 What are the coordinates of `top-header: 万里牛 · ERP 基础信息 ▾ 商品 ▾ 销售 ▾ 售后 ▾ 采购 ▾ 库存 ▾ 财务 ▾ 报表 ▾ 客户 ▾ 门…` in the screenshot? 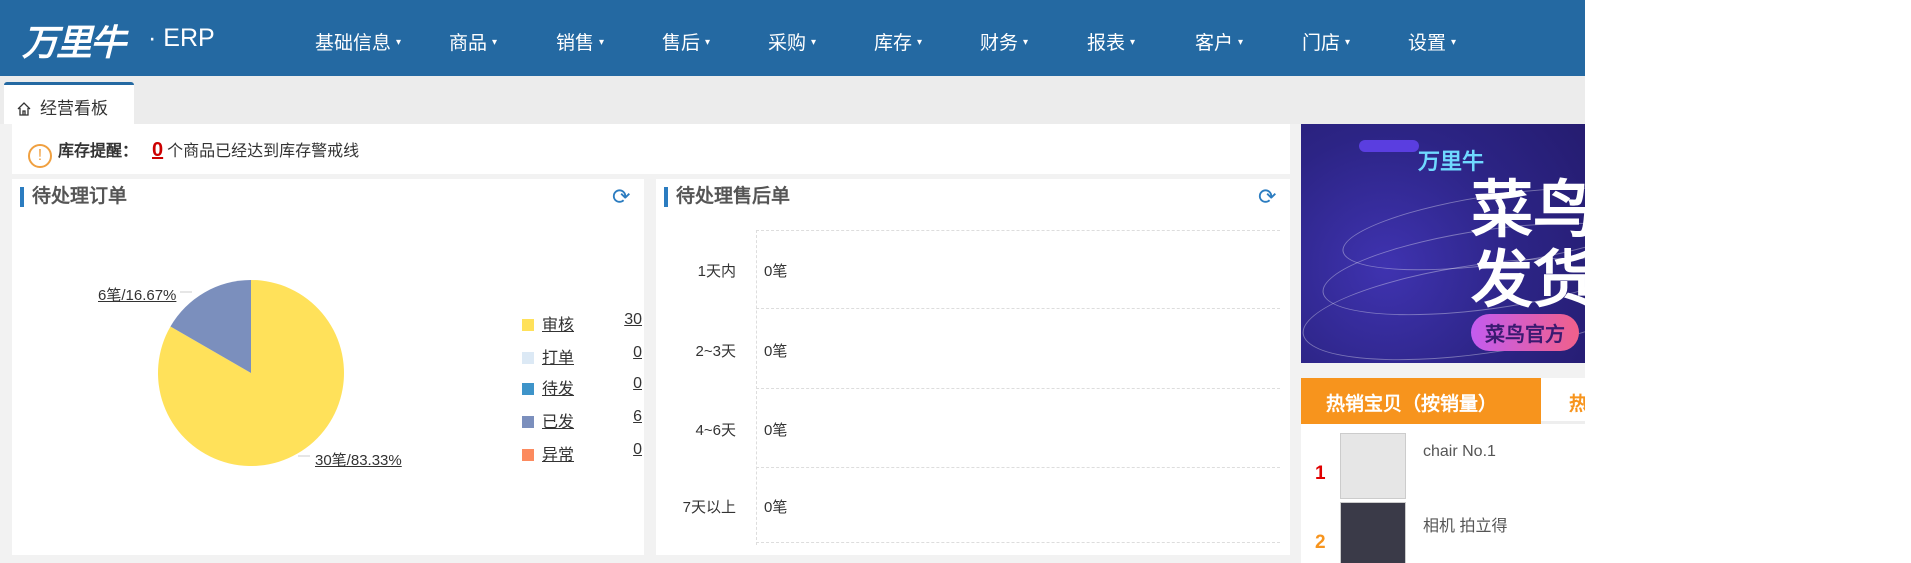 It's located at (792, 38).